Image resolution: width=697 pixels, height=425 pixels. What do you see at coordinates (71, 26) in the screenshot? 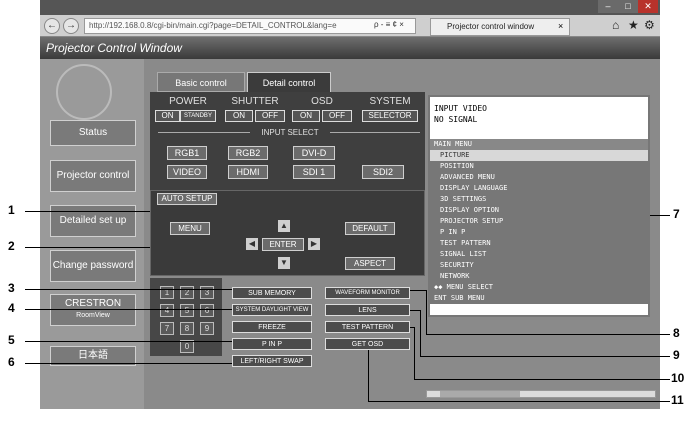
I see `forward-icon: →` at bounding box center [71, 26].